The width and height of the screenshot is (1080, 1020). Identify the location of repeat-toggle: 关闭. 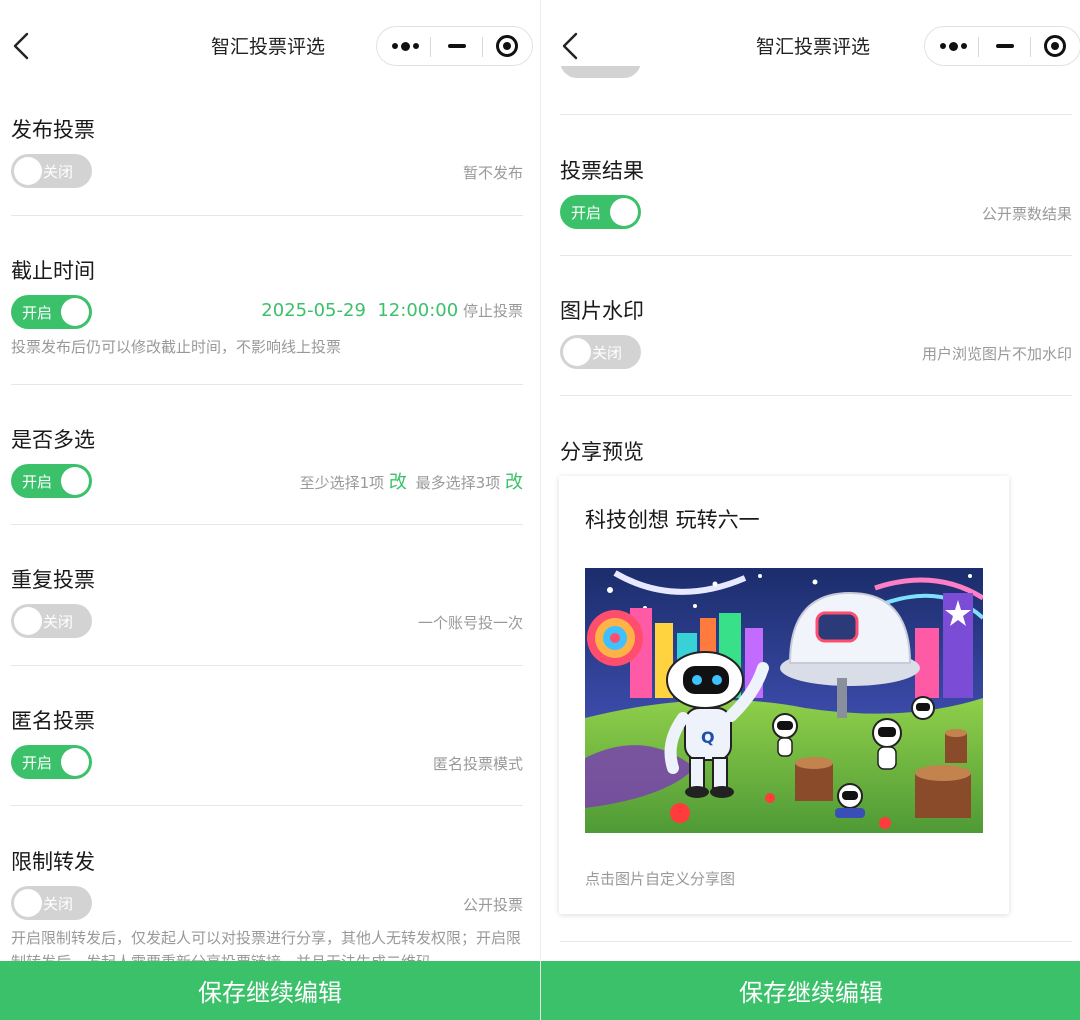
(51, 621).